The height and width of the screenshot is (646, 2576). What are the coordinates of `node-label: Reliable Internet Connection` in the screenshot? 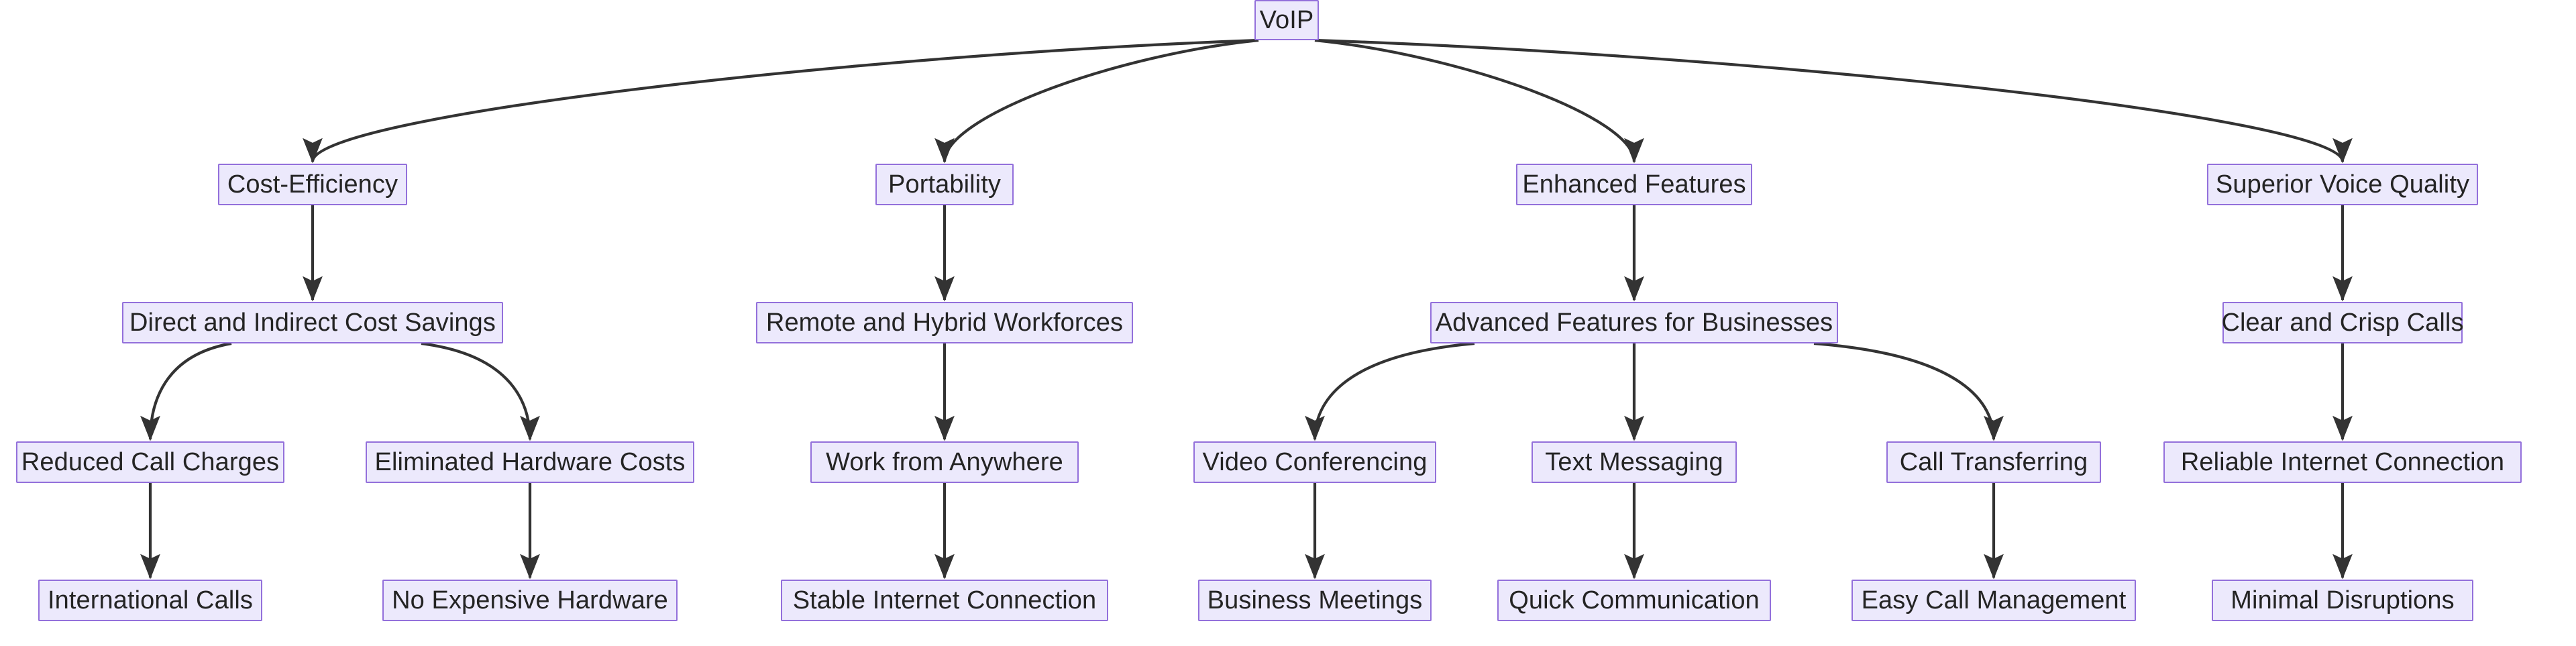 It's located at (2342, 462).